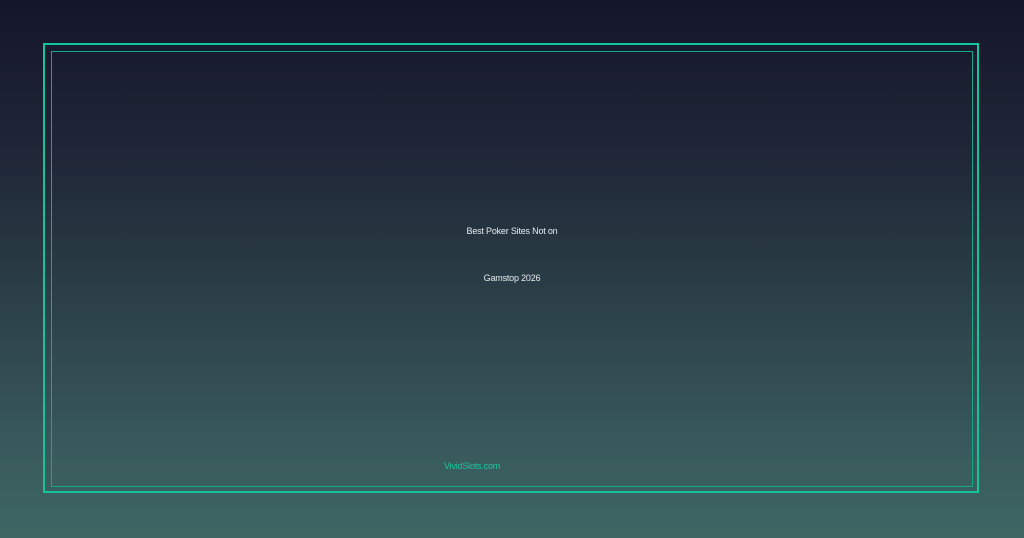  What do you see at coordinates (512, 231) in the screenshot?
I see `banner-title-line-1: Best Poker Sites Not on` at bounding box center [512, 231].